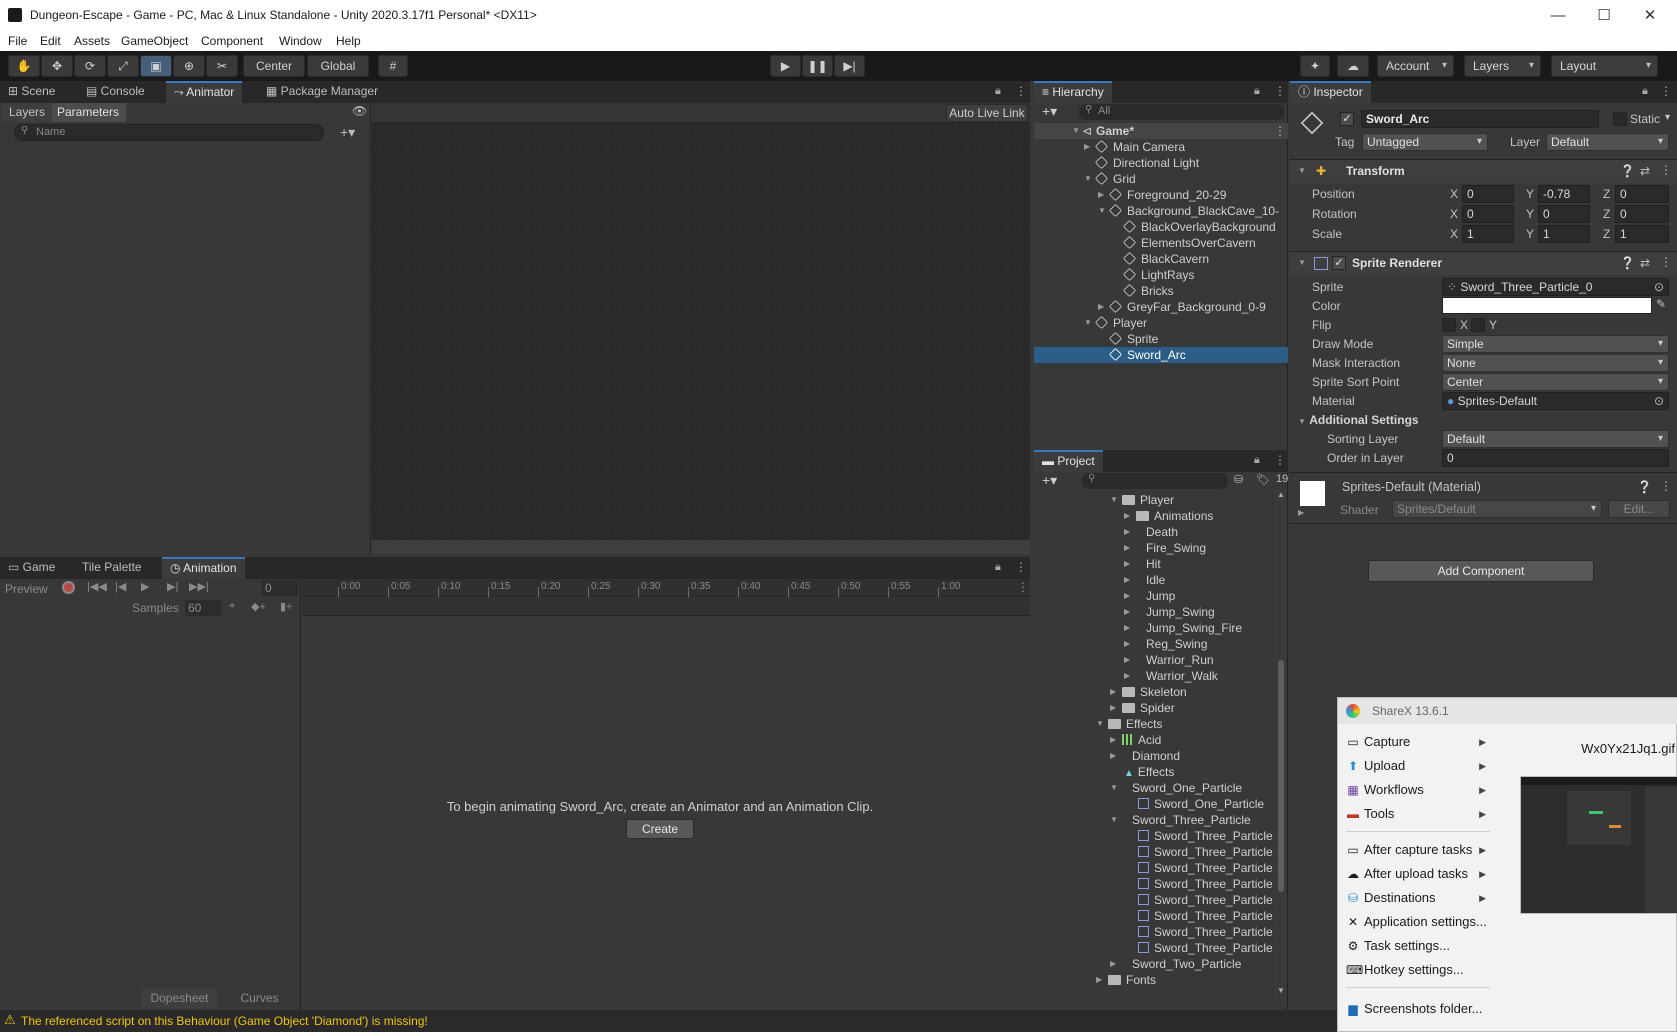  I want to click on rotation-z-field: 0, so click(1642, 214).